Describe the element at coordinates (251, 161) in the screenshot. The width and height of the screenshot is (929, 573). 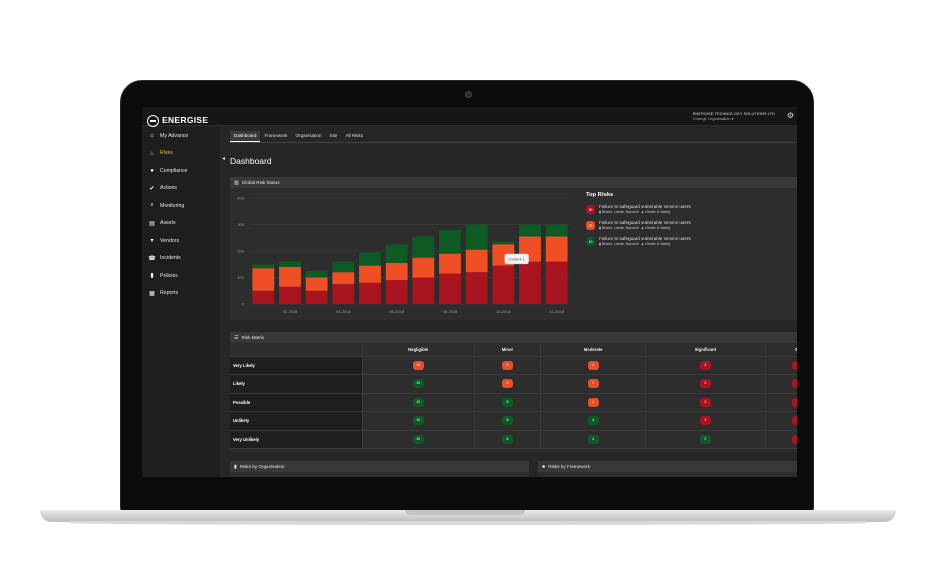
I see `page-title: Dashboard` at that location.